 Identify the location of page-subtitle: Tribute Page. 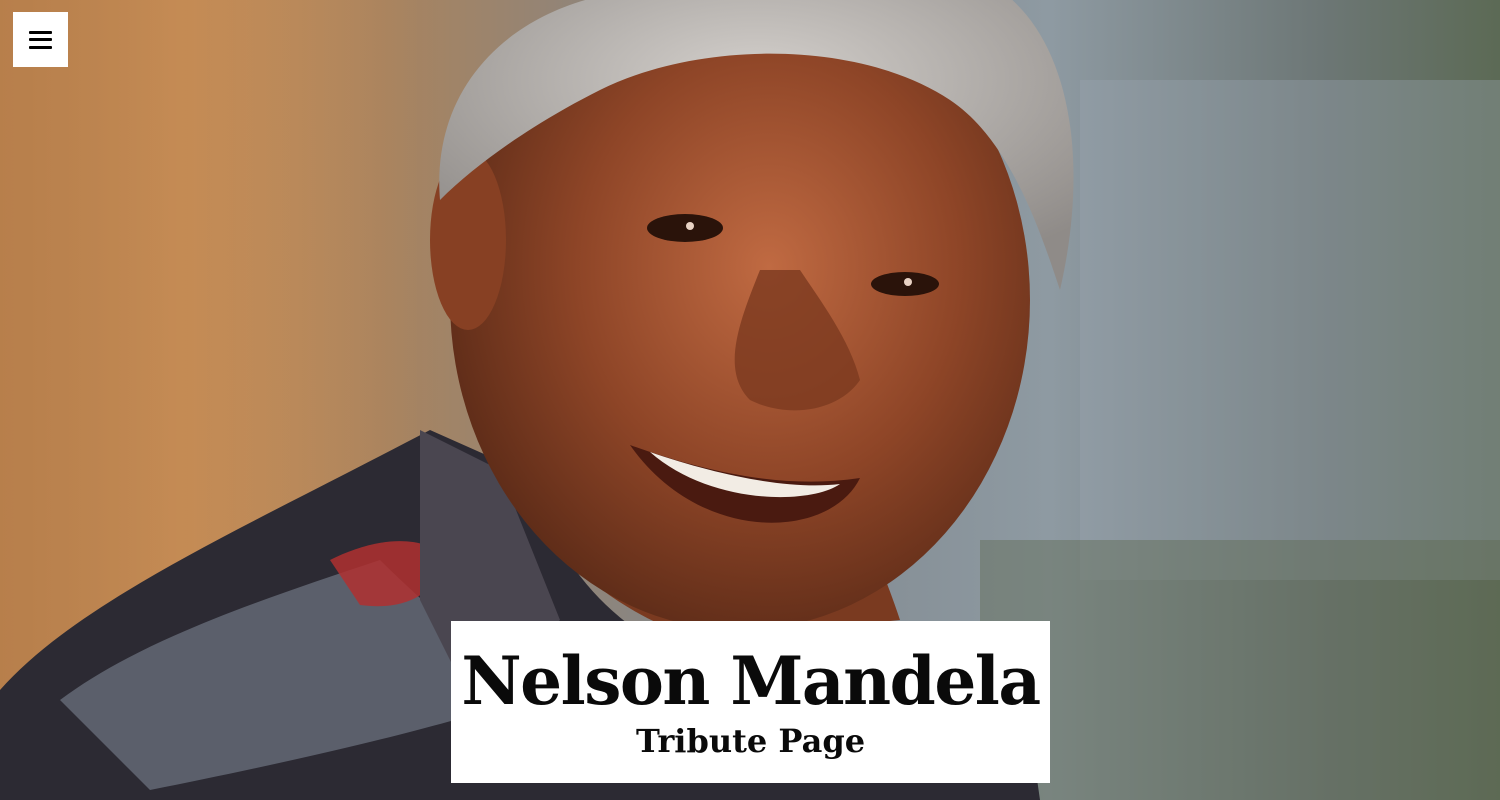
(750, 741).